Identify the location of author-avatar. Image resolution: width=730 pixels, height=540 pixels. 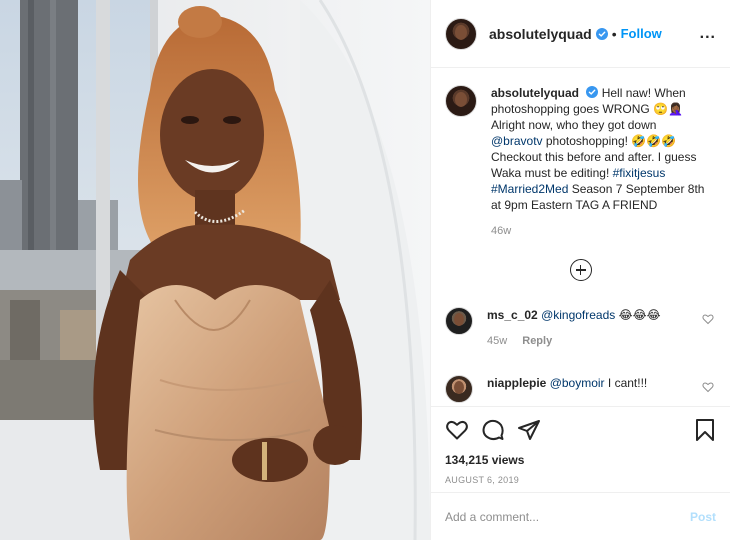
(461, 33).